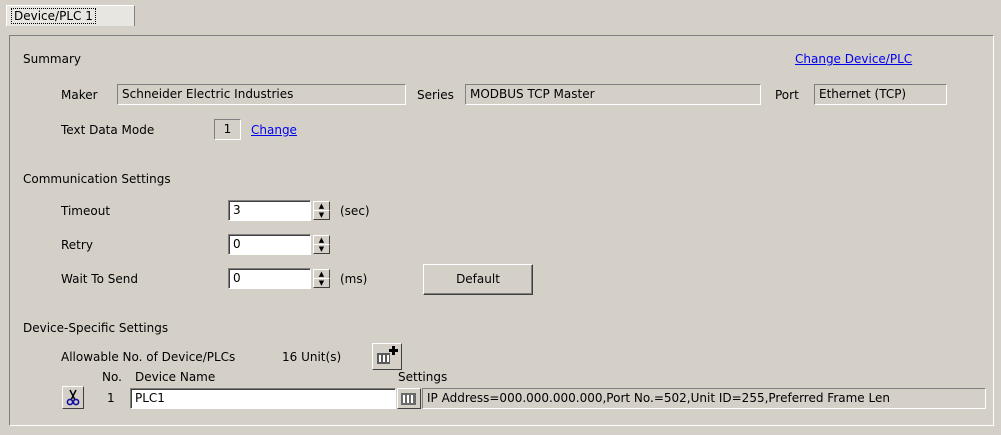 The width and height of the screenshot is (1001, 435). Describe the element at coordinates (261, 94) in the screenshot. I see `maker-field: Schneider Electric Industries` at that location.